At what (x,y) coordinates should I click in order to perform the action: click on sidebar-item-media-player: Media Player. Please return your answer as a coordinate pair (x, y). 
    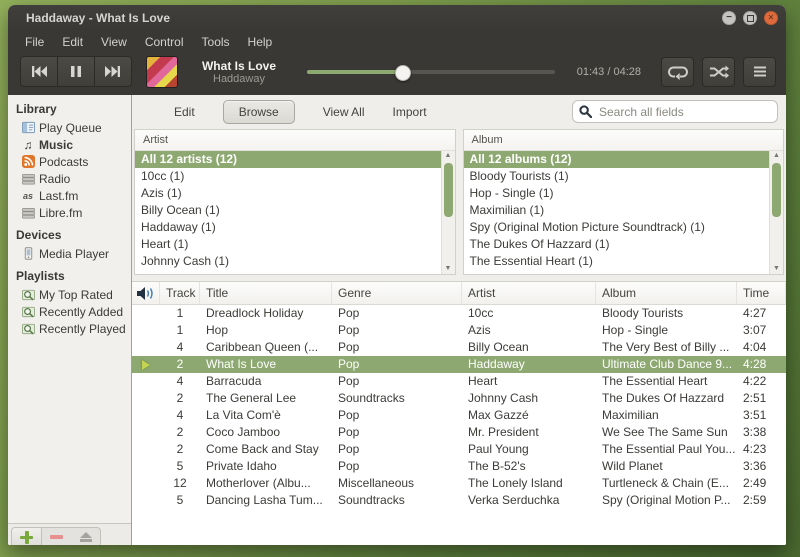
    Looking at the image, I should click on (69, 253).